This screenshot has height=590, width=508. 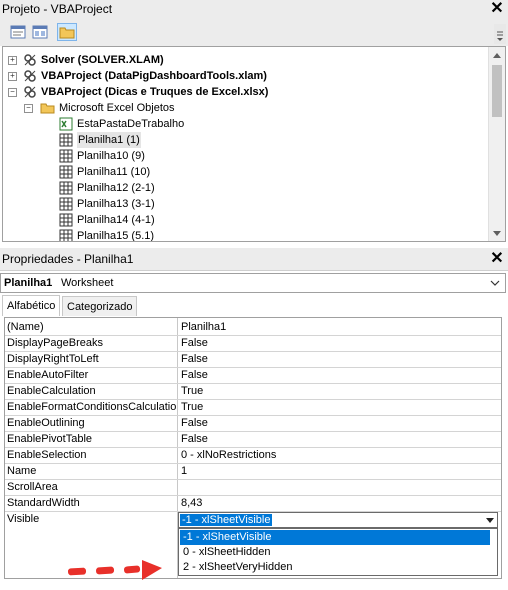 I want to click on property-name: EnableOutlining, so click(x=46, y=423).